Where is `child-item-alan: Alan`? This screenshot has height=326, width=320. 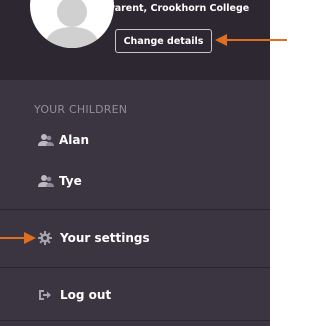
child-item-alan: Alan is located at coordinates (63, 140).